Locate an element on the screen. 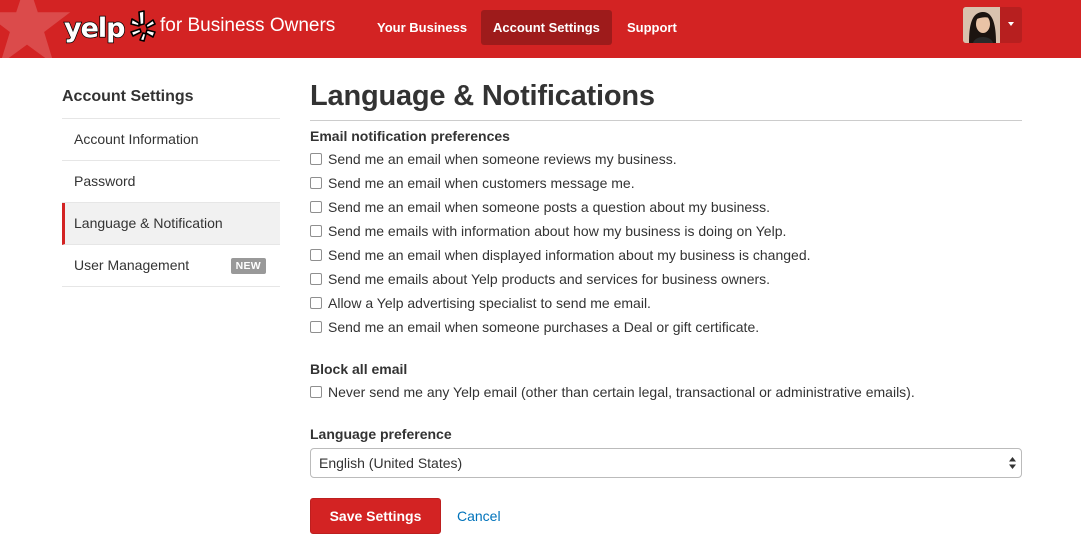 The height and width of the screenshot is (552, 1081). nav-account-settings: Account Settings is located at coordinates (546, 27).